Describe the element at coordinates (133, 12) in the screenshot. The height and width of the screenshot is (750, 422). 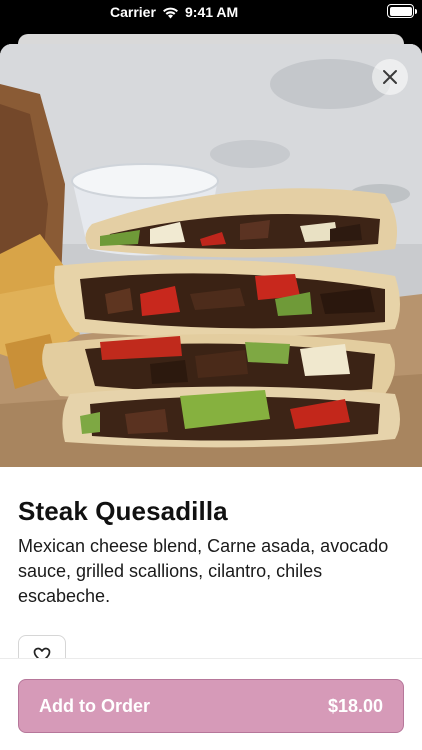
I see `carrier-label: Carrier` at that location.